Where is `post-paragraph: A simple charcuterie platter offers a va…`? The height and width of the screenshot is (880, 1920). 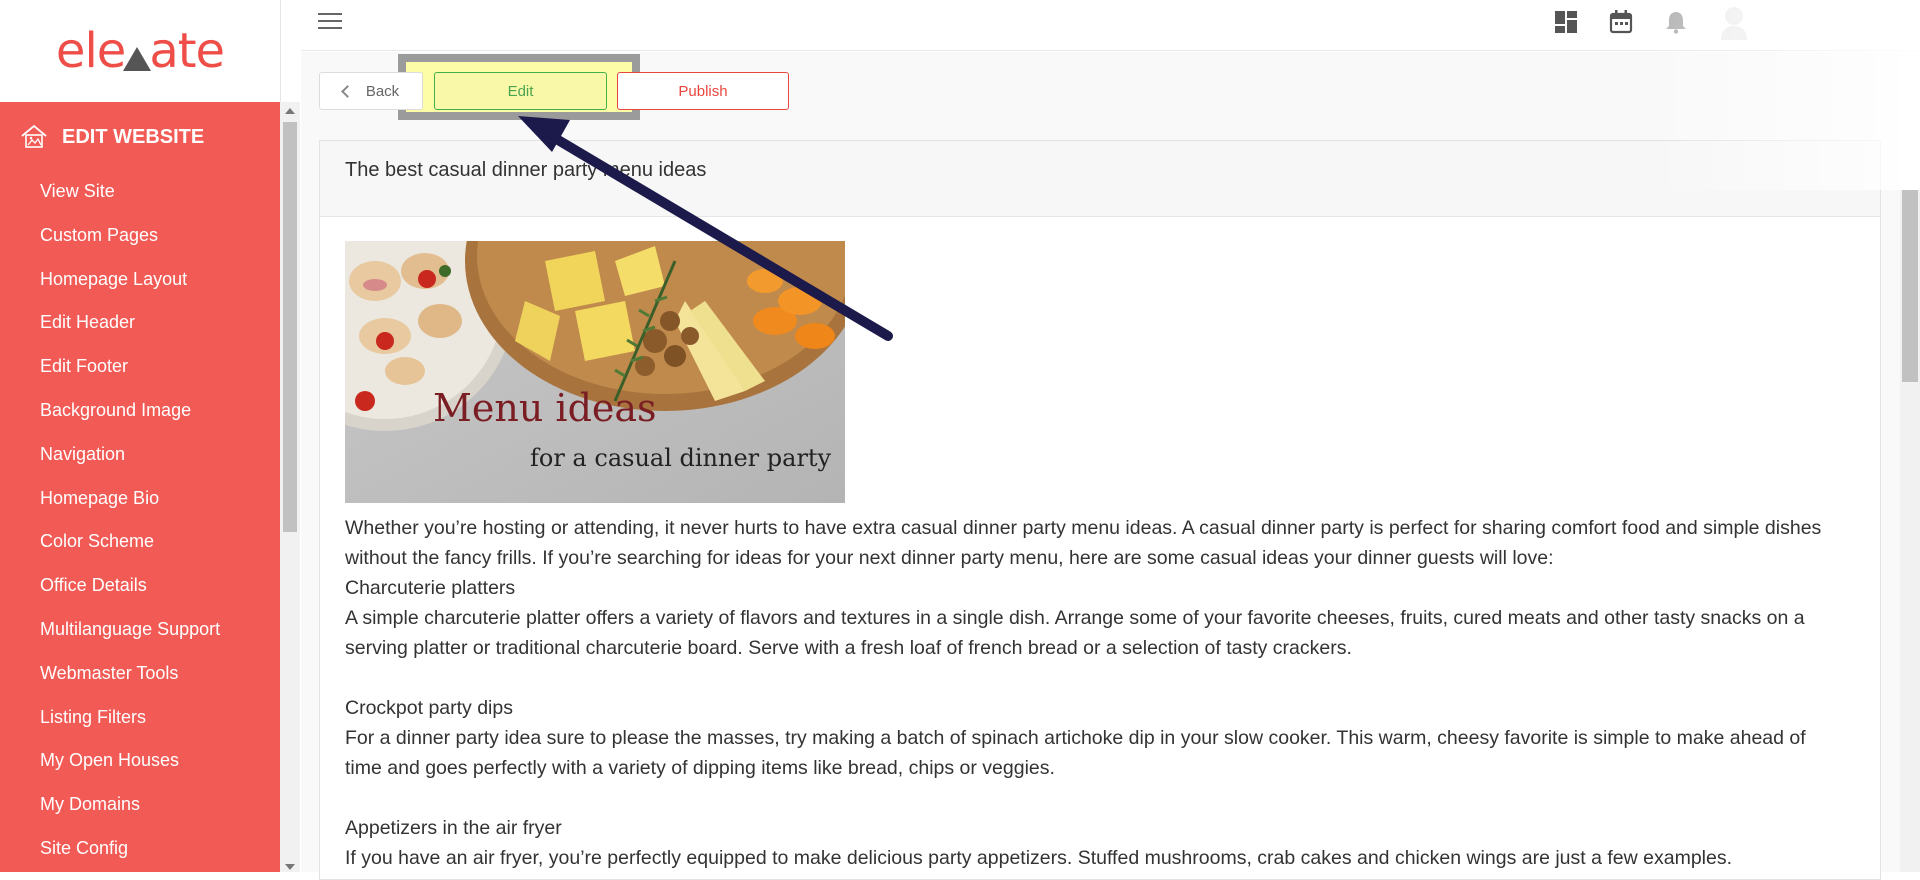
post-paragraph: A simple charcuterie platter offers a va… is located at coordinates (1075, 633).